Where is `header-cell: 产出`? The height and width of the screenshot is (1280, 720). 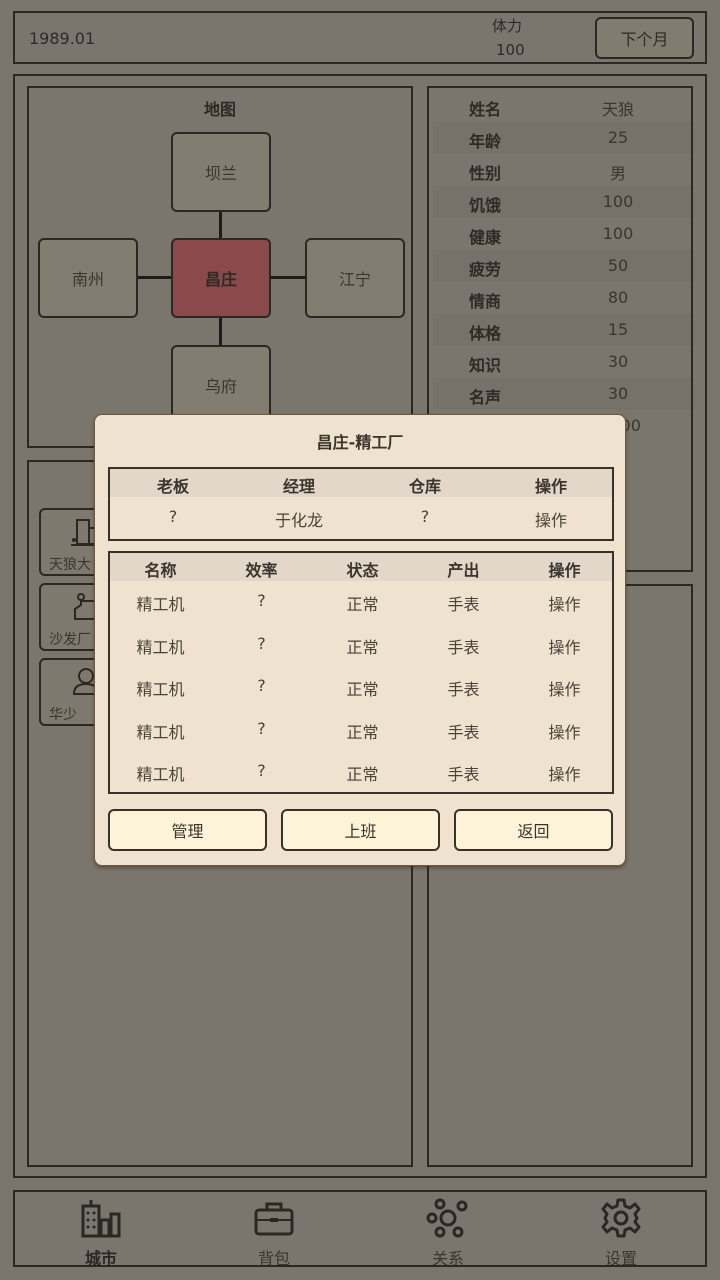 header-cell: 产出 is located at coordinates (463, 570).